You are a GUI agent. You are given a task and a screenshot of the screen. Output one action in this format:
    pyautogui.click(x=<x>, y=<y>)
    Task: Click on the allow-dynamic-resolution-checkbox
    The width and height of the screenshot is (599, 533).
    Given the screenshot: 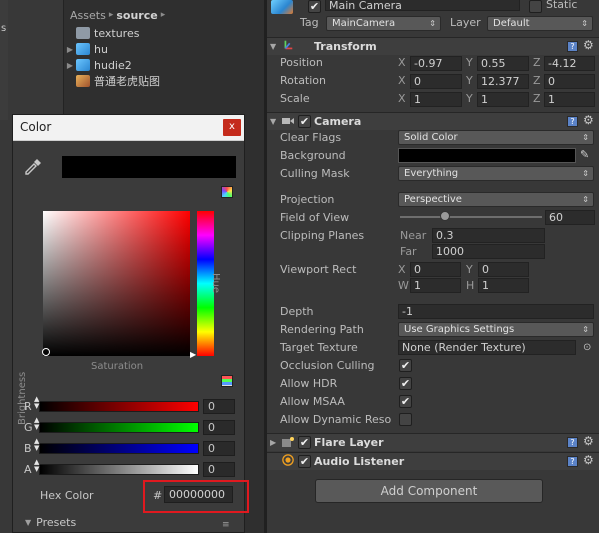 What is the action you would take?
    pyautogui.click(x=405, y=419)
    